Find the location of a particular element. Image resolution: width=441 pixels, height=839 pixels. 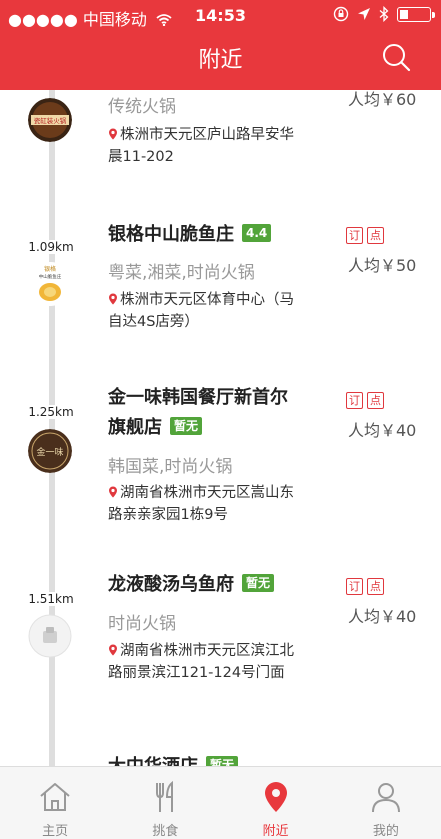

svg-text: 银格 is located at coordinates (50, 269).